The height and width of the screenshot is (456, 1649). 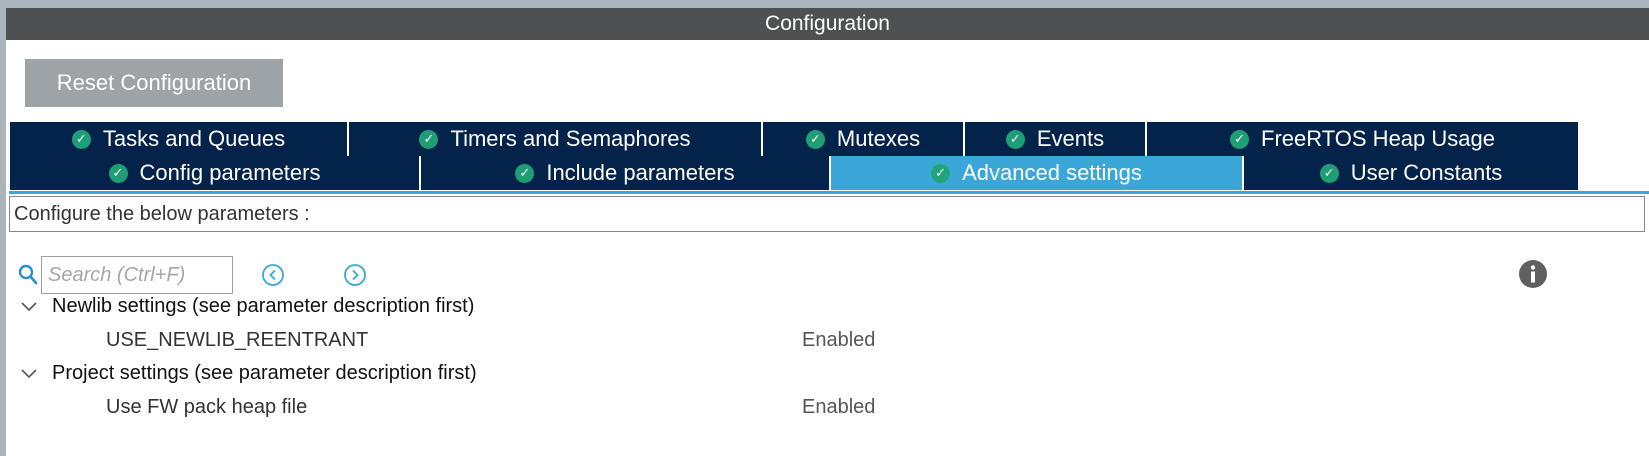 What do you see at coordinates (28, 275) in the screenshot?
I see `search-icon` at bounding box center [28, 275].